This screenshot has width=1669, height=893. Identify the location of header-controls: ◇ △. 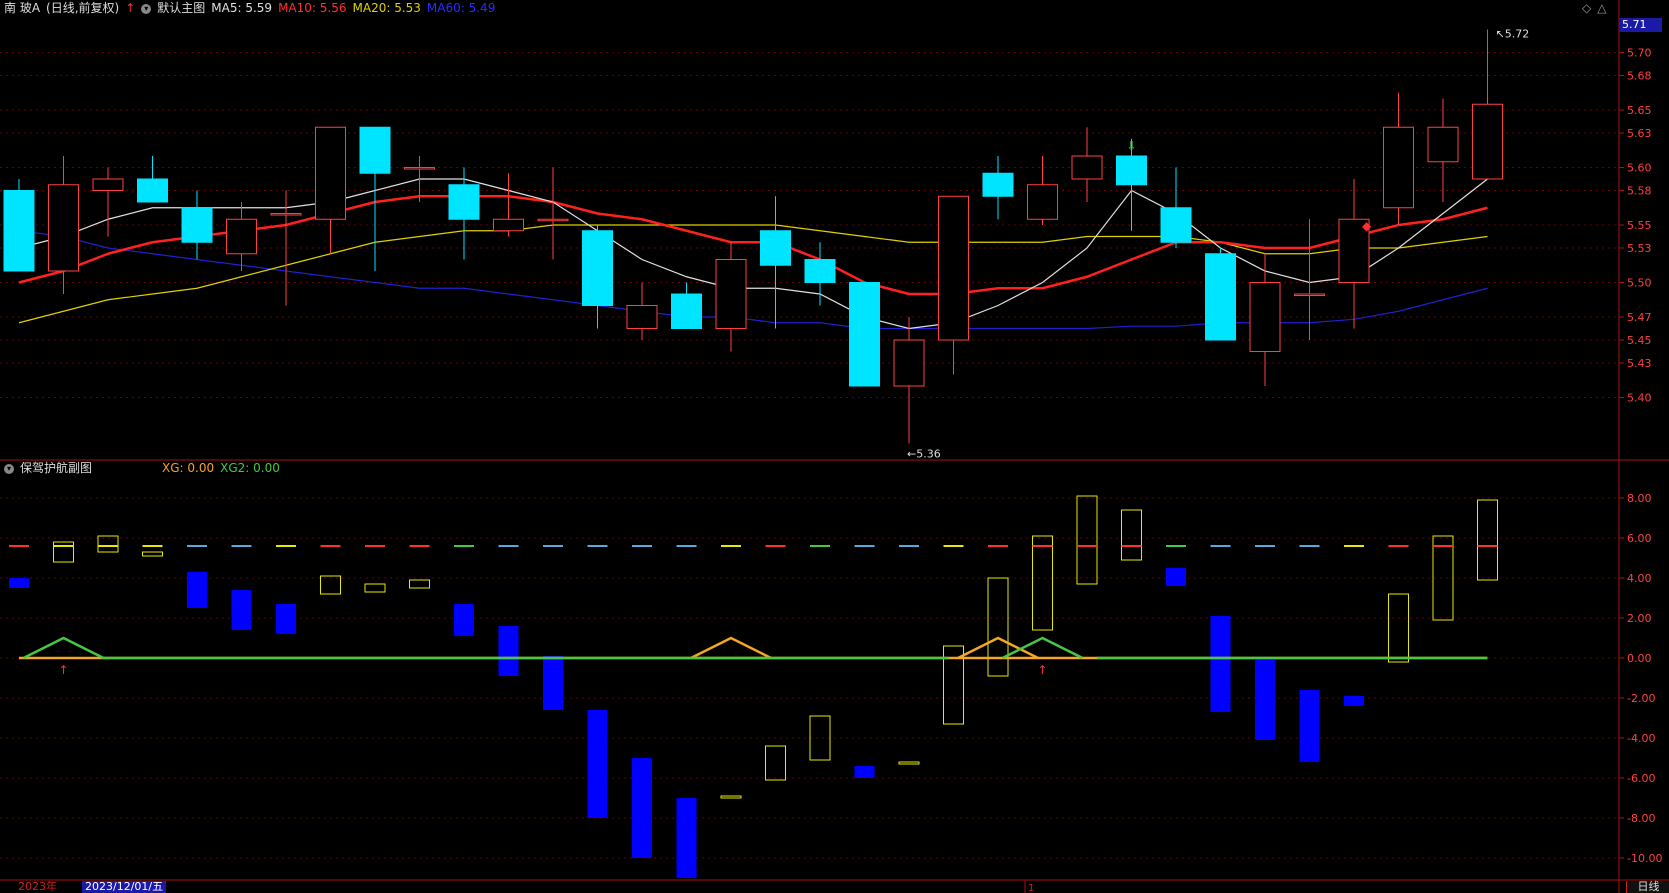
(1597, 8).